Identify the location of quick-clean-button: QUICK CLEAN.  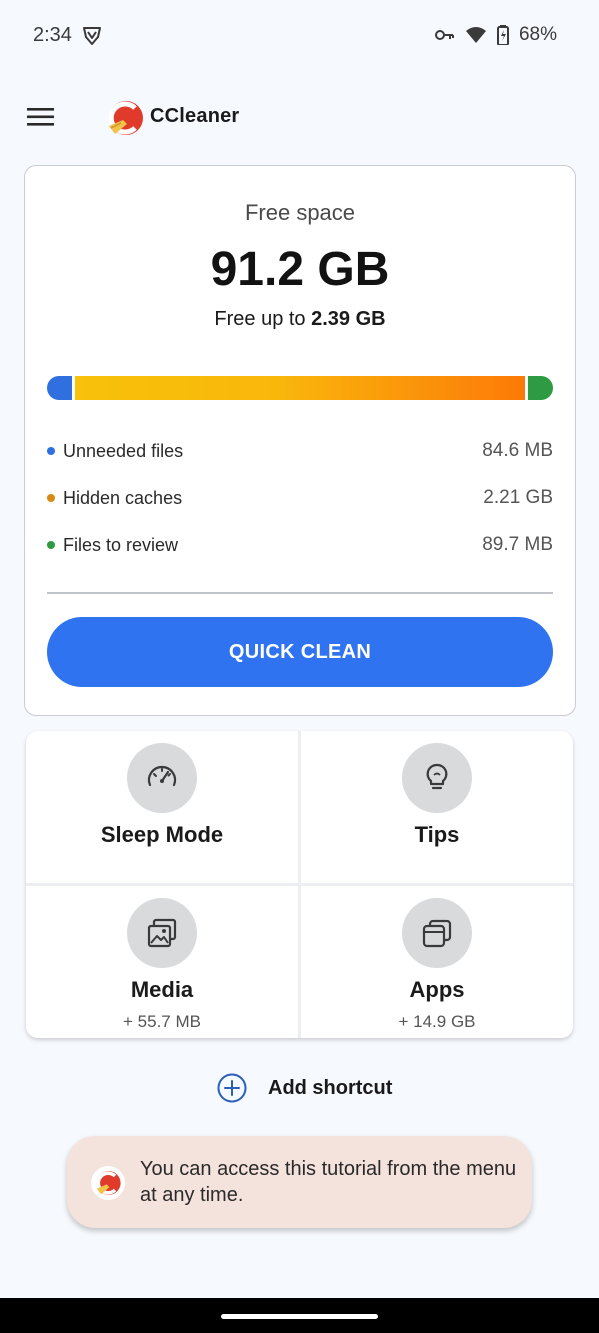
(300, 652).